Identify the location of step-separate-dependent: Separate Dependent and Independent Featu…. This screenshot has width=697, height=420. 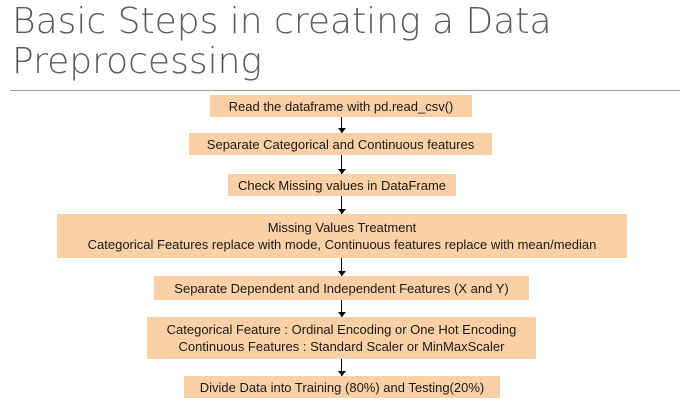
(341, 288).